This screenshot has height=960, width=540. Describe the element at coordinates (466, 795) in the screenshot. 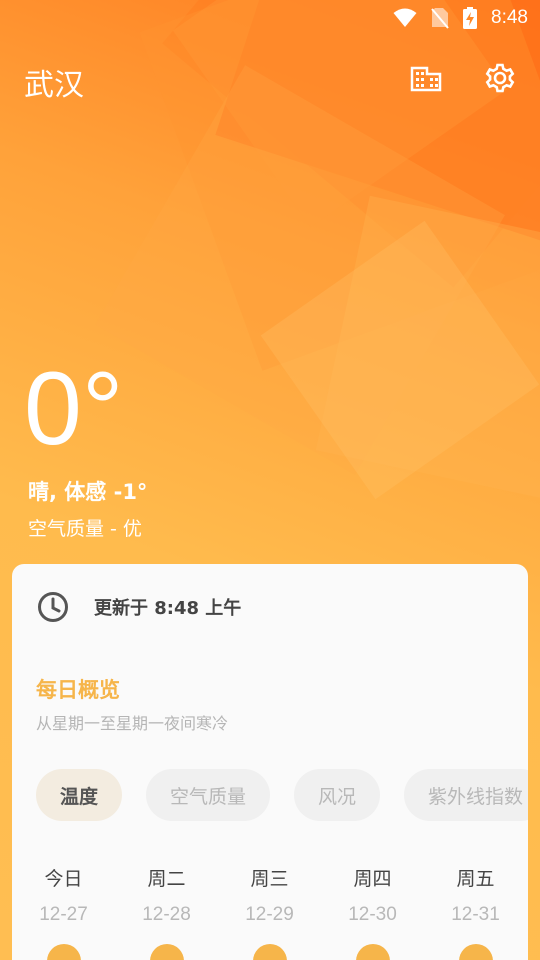

I see `chip-uv-index: 紫外线指数` at that location.